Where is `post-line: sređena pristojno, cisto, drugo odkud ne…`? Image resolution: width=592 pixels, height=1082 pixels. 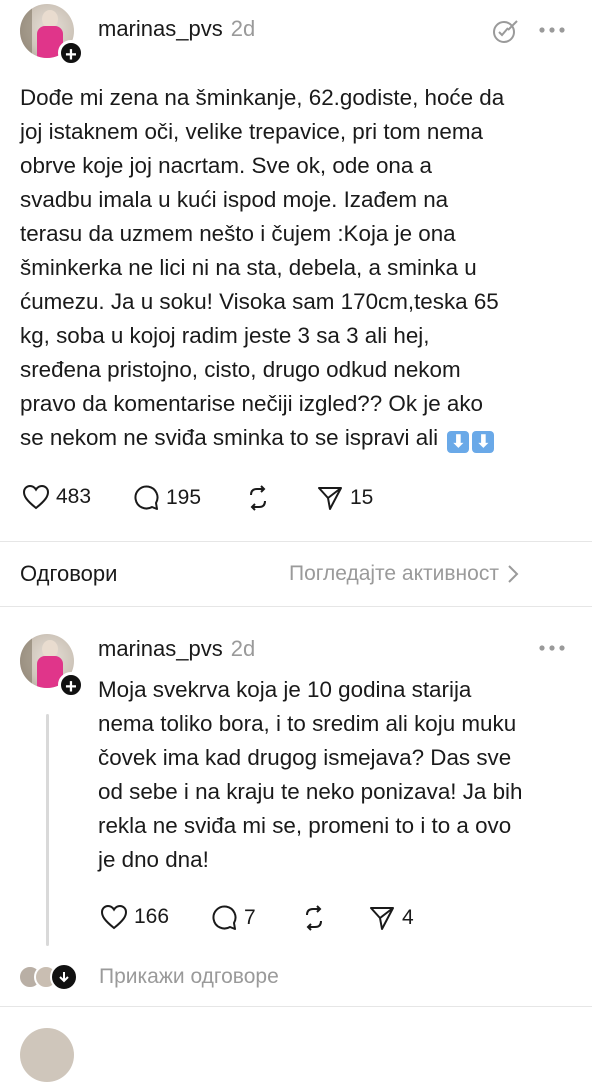 post-line: sređena pristojno, cisto, drugo odkud ne… is located at coordinates (240, 369).